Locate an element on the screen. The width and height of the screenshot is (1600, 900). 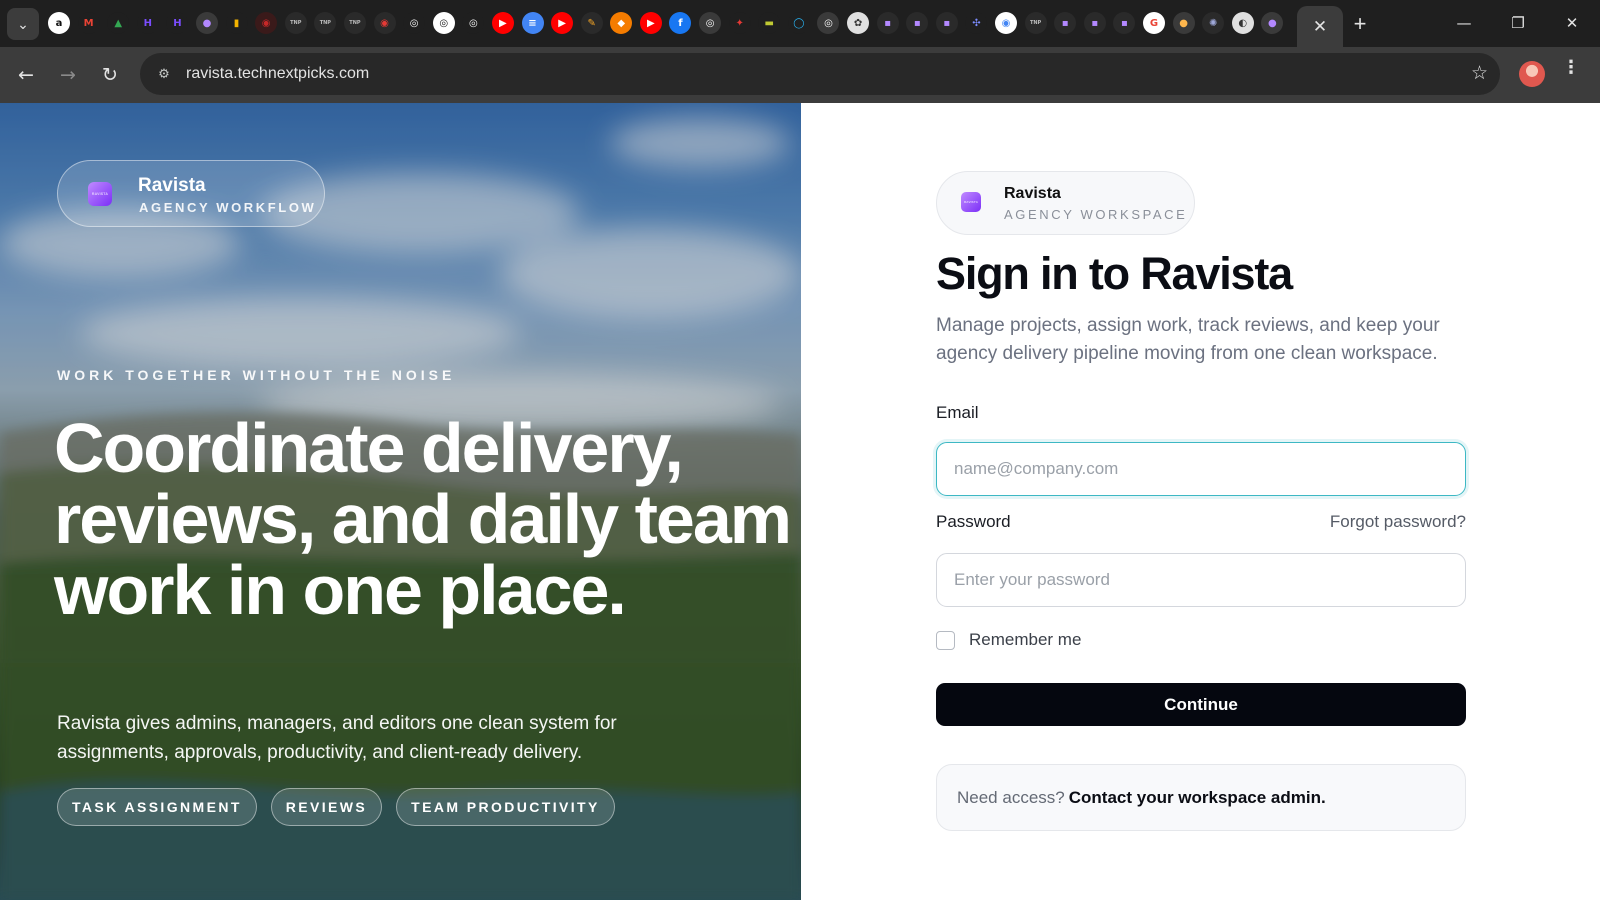
forward-icon: → is located at coordinates (68, 75).